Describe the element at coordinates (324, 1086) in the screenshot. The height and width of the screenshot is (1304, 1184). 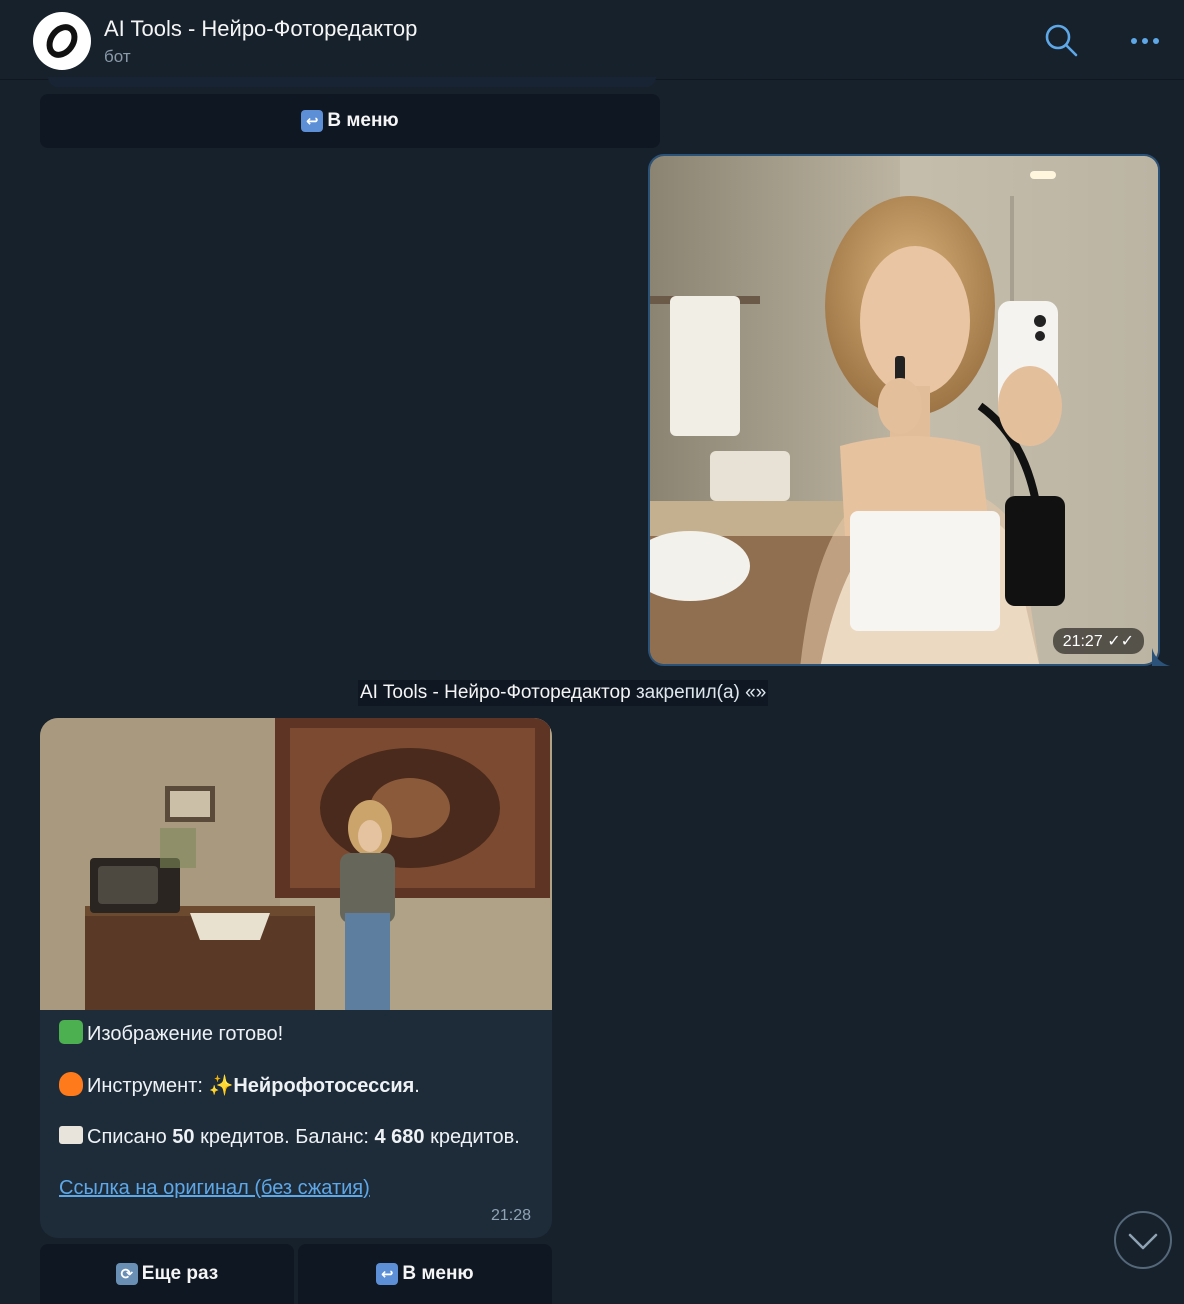
I see `tool-name: Нейрофотосессия` at that location.